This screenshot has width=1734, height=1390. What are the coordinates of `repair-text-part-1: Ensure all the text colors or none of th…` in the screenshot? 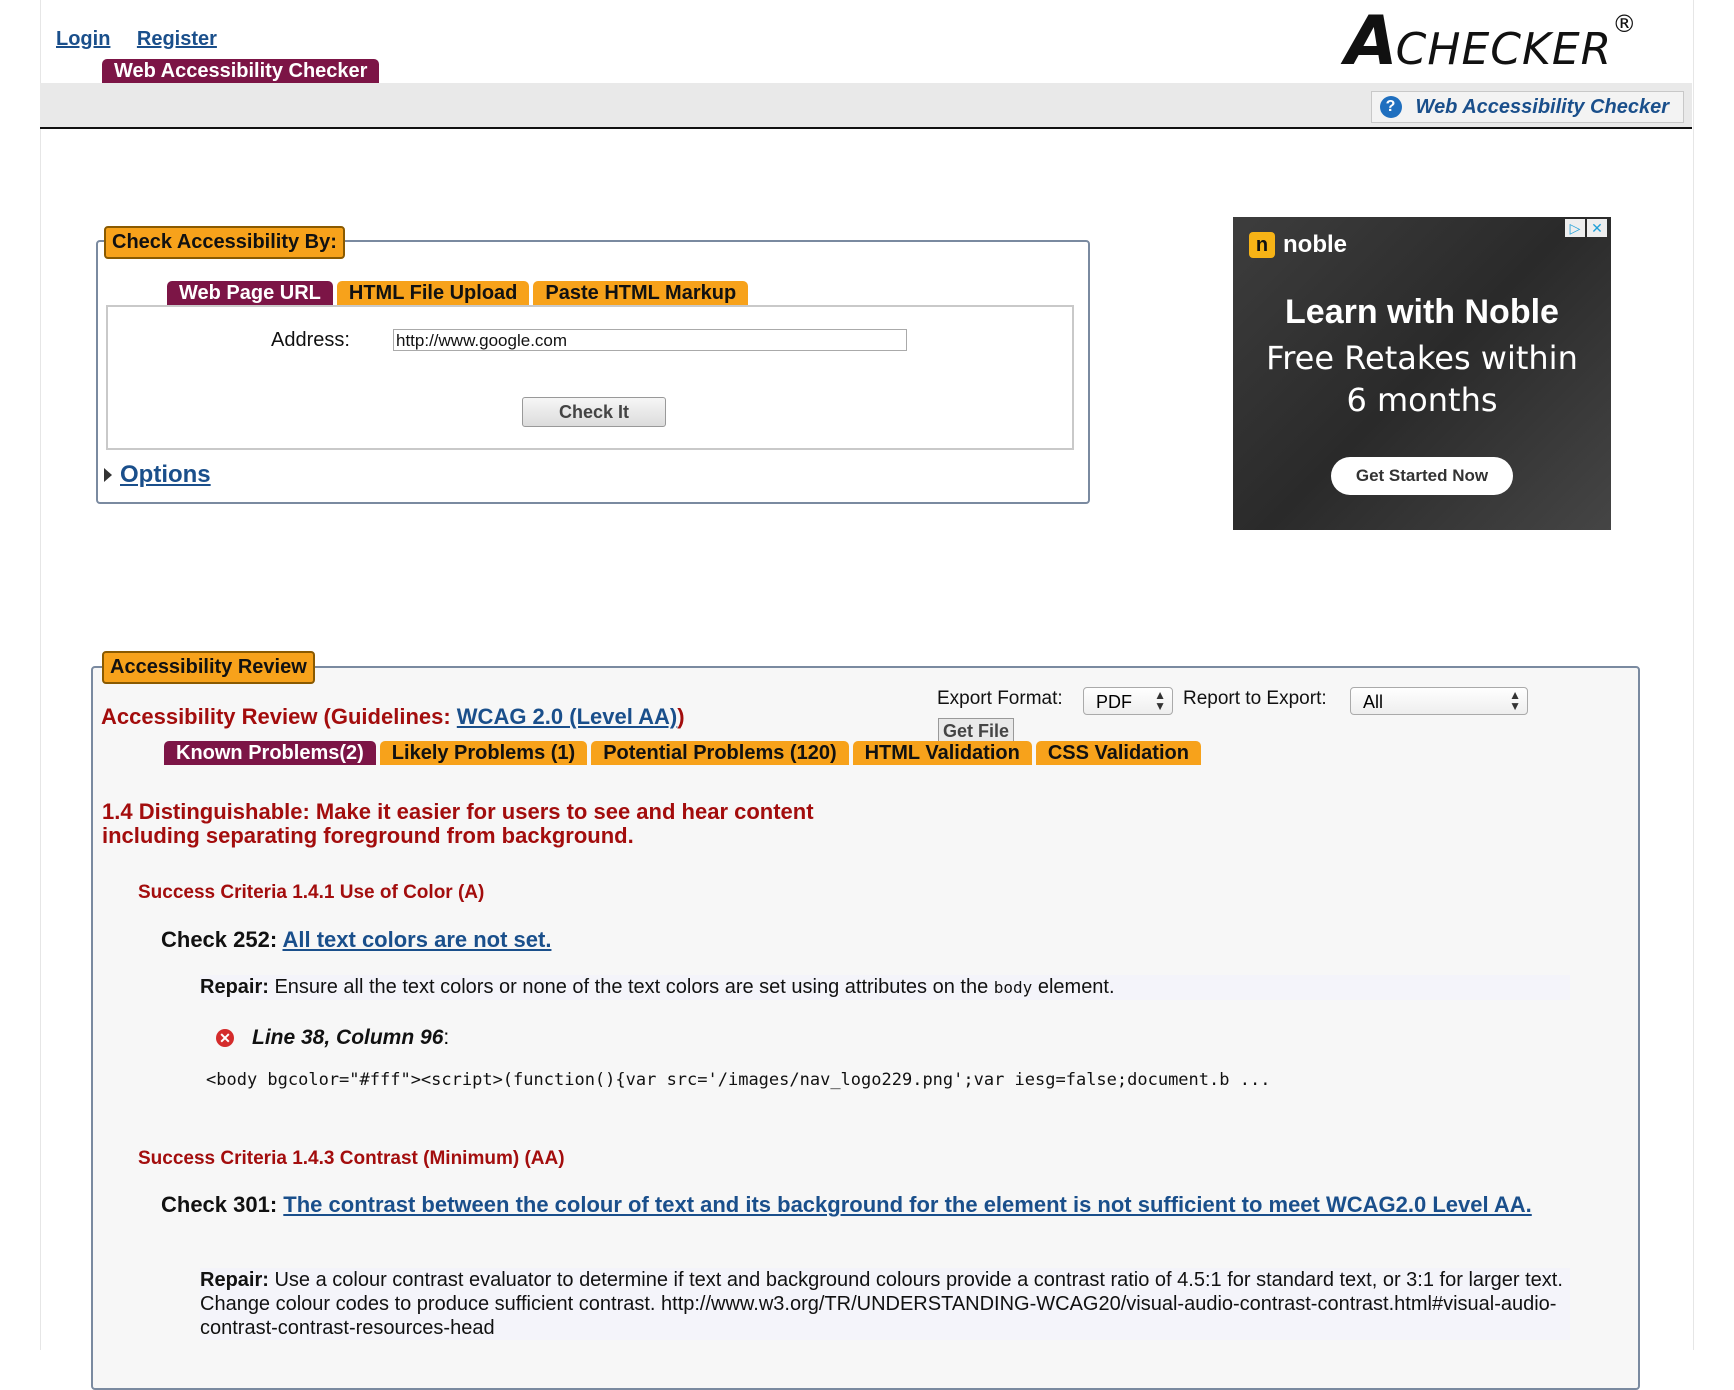 It's located at (631, 987).